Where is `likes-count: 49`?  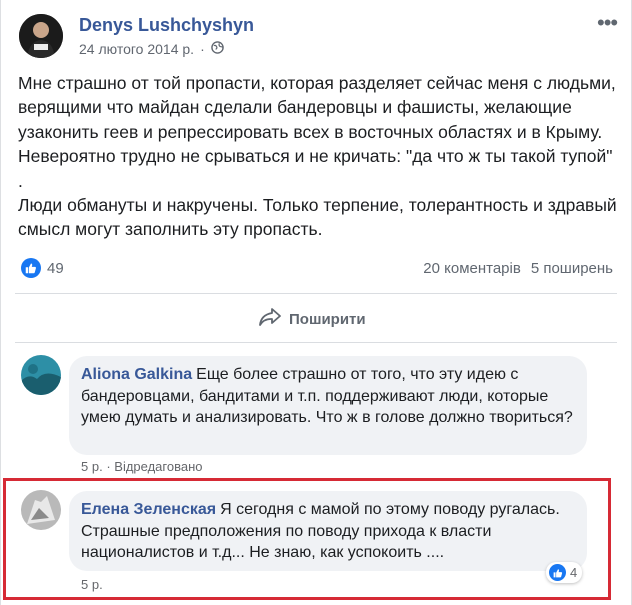
likes-count: 49 is located at coordinates (55, 268).